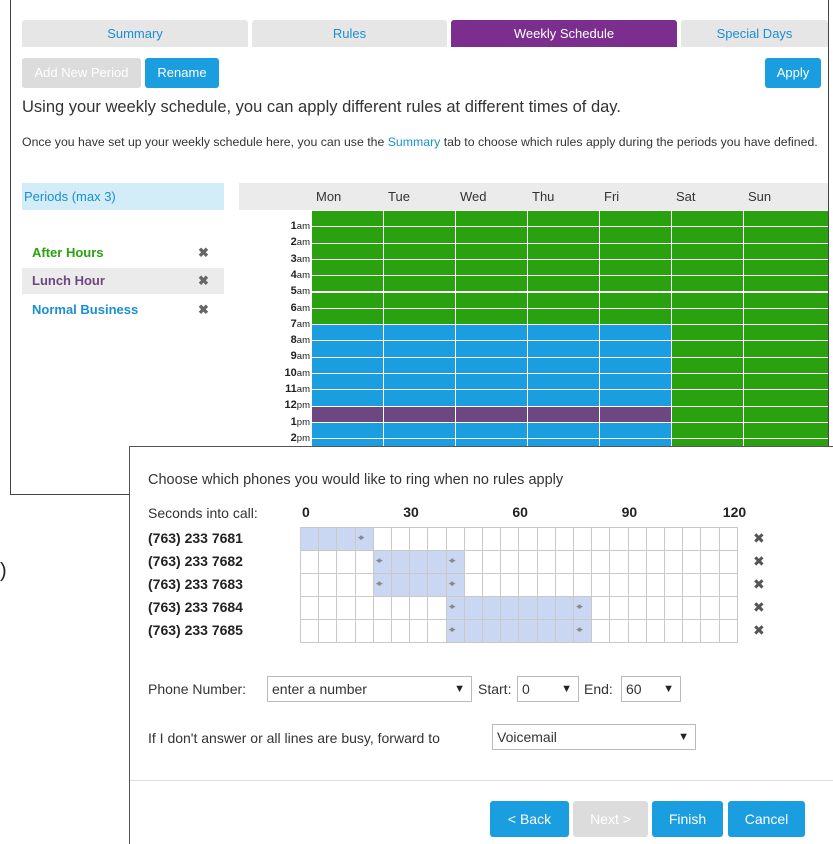 The width and height of the screenshot is (833, 844). What do you see at coordinates (548, 689) in the screenshot?
I see `start-select: 0 ▼` at bounding box center [548, 689].